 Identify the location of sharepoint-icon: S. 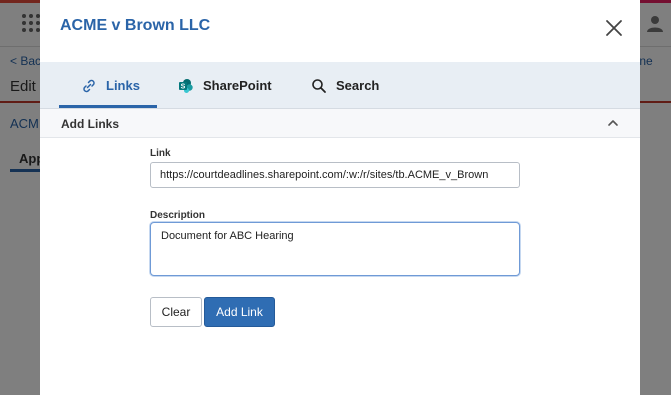
(186, 86).